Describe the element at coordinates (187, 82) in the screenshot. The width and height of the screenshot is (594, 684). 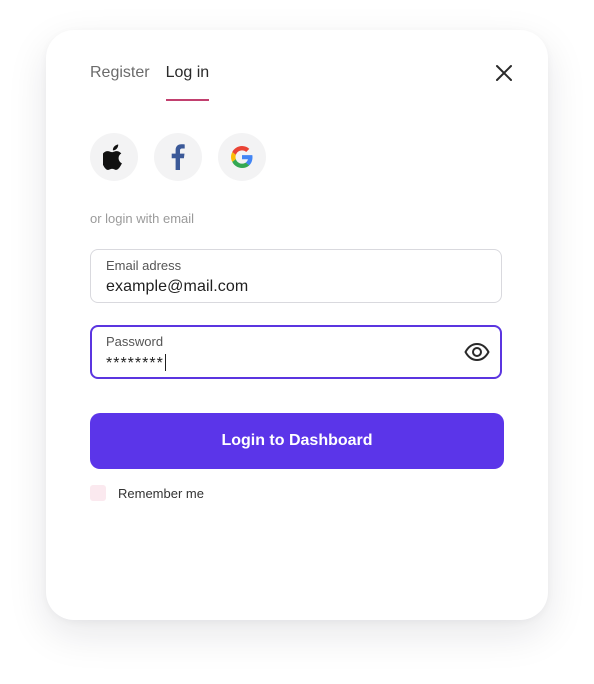
I see `tab-login: Log in` at that location.